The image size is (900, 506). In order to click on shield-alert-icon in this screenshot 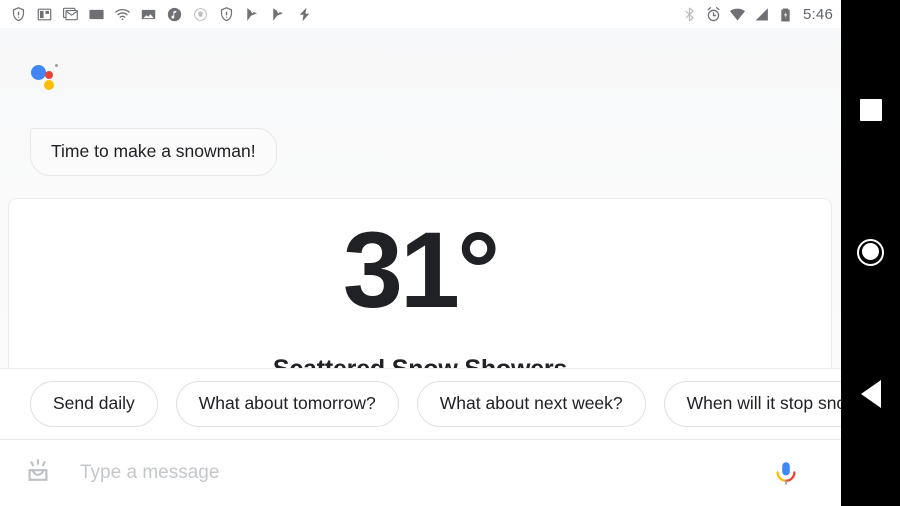, I will do `click(18, 14)`.